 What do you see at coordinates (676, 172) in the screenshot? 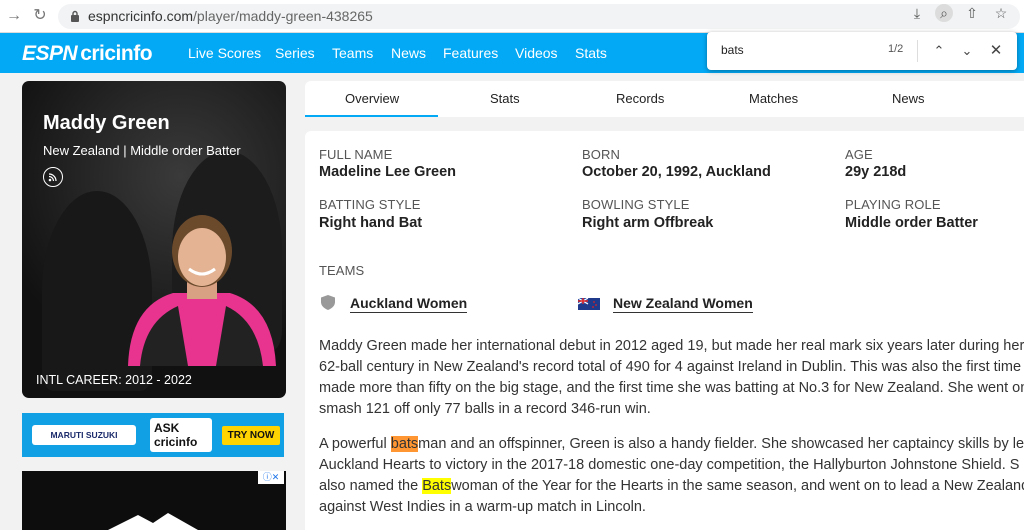
I see `born-value: October 20, 1992, Auckland` at bounding box center [676, 172].